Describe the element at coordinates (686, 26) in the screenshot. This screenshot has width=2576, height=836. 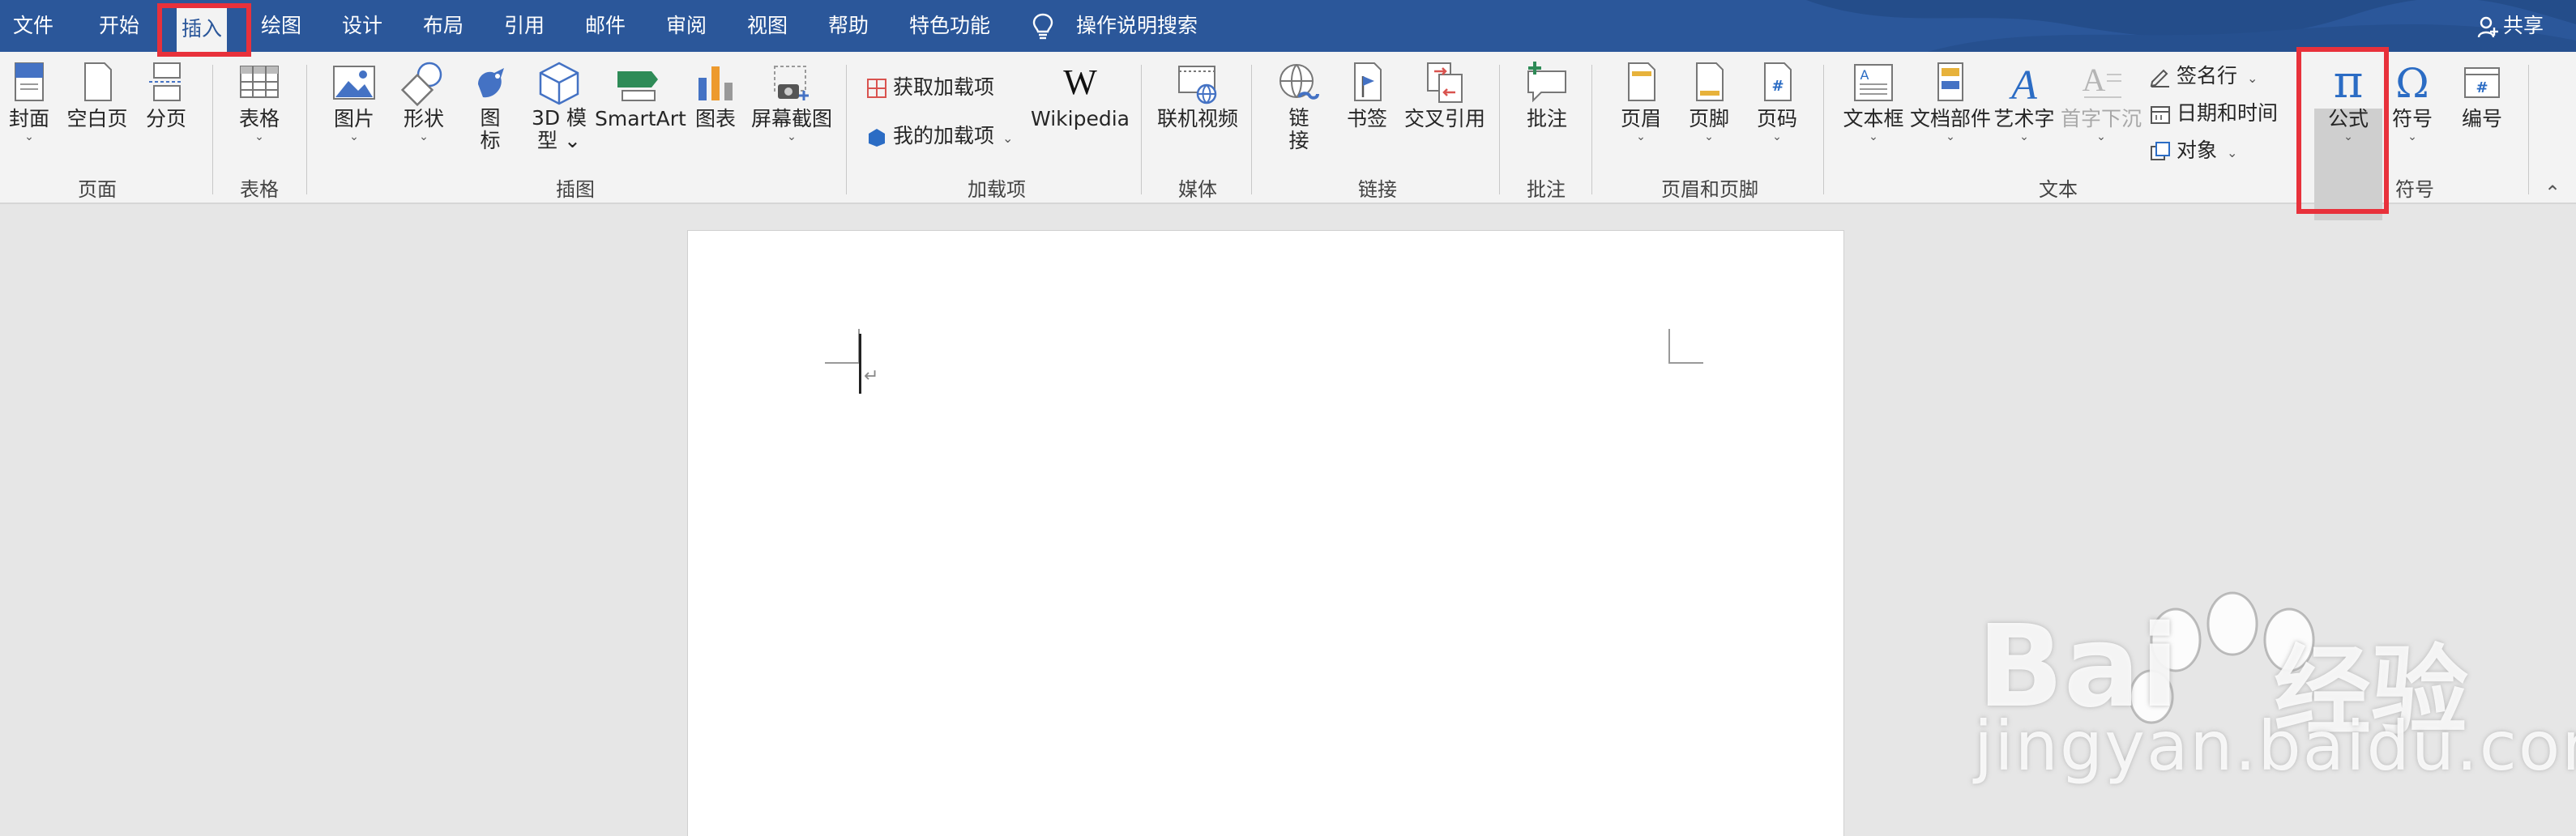
I see `tab-review: 审阅` at that location.